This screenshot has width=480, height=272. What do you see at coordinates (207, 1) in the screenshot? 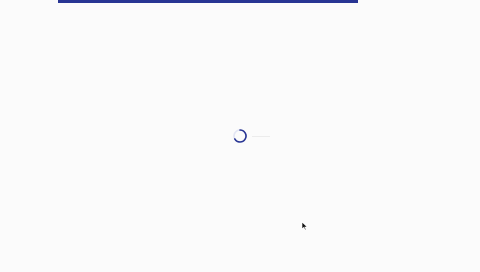
I see `progress-bar-fill` at bounding box center [207, 1].